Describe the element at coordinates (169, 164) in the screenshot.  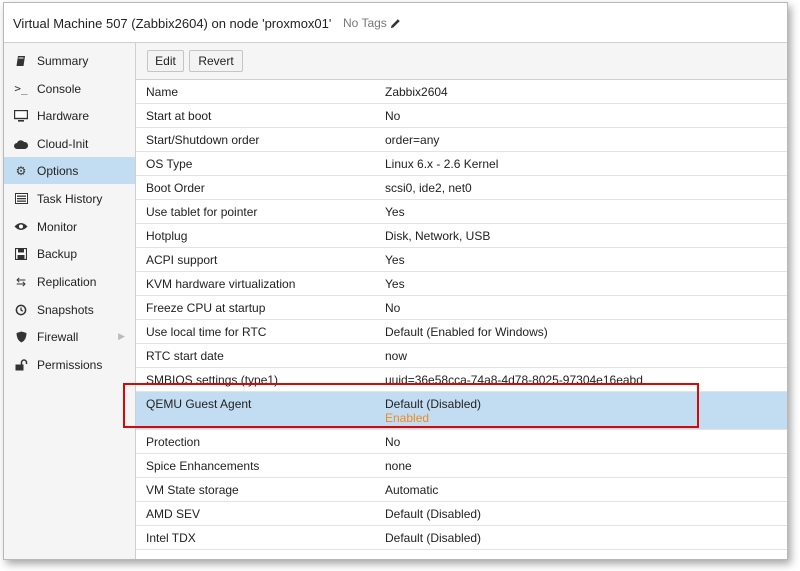
I see `option-key: OS Type` at that location.